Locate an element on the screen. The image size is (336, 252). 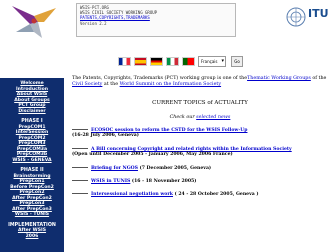
flag-pt-icon is located at coordinates (188, 61).